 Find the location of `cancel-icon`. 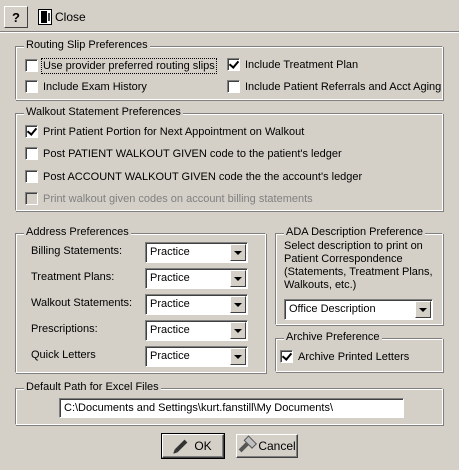

cancel-icon is located at coordinates (245, 446).